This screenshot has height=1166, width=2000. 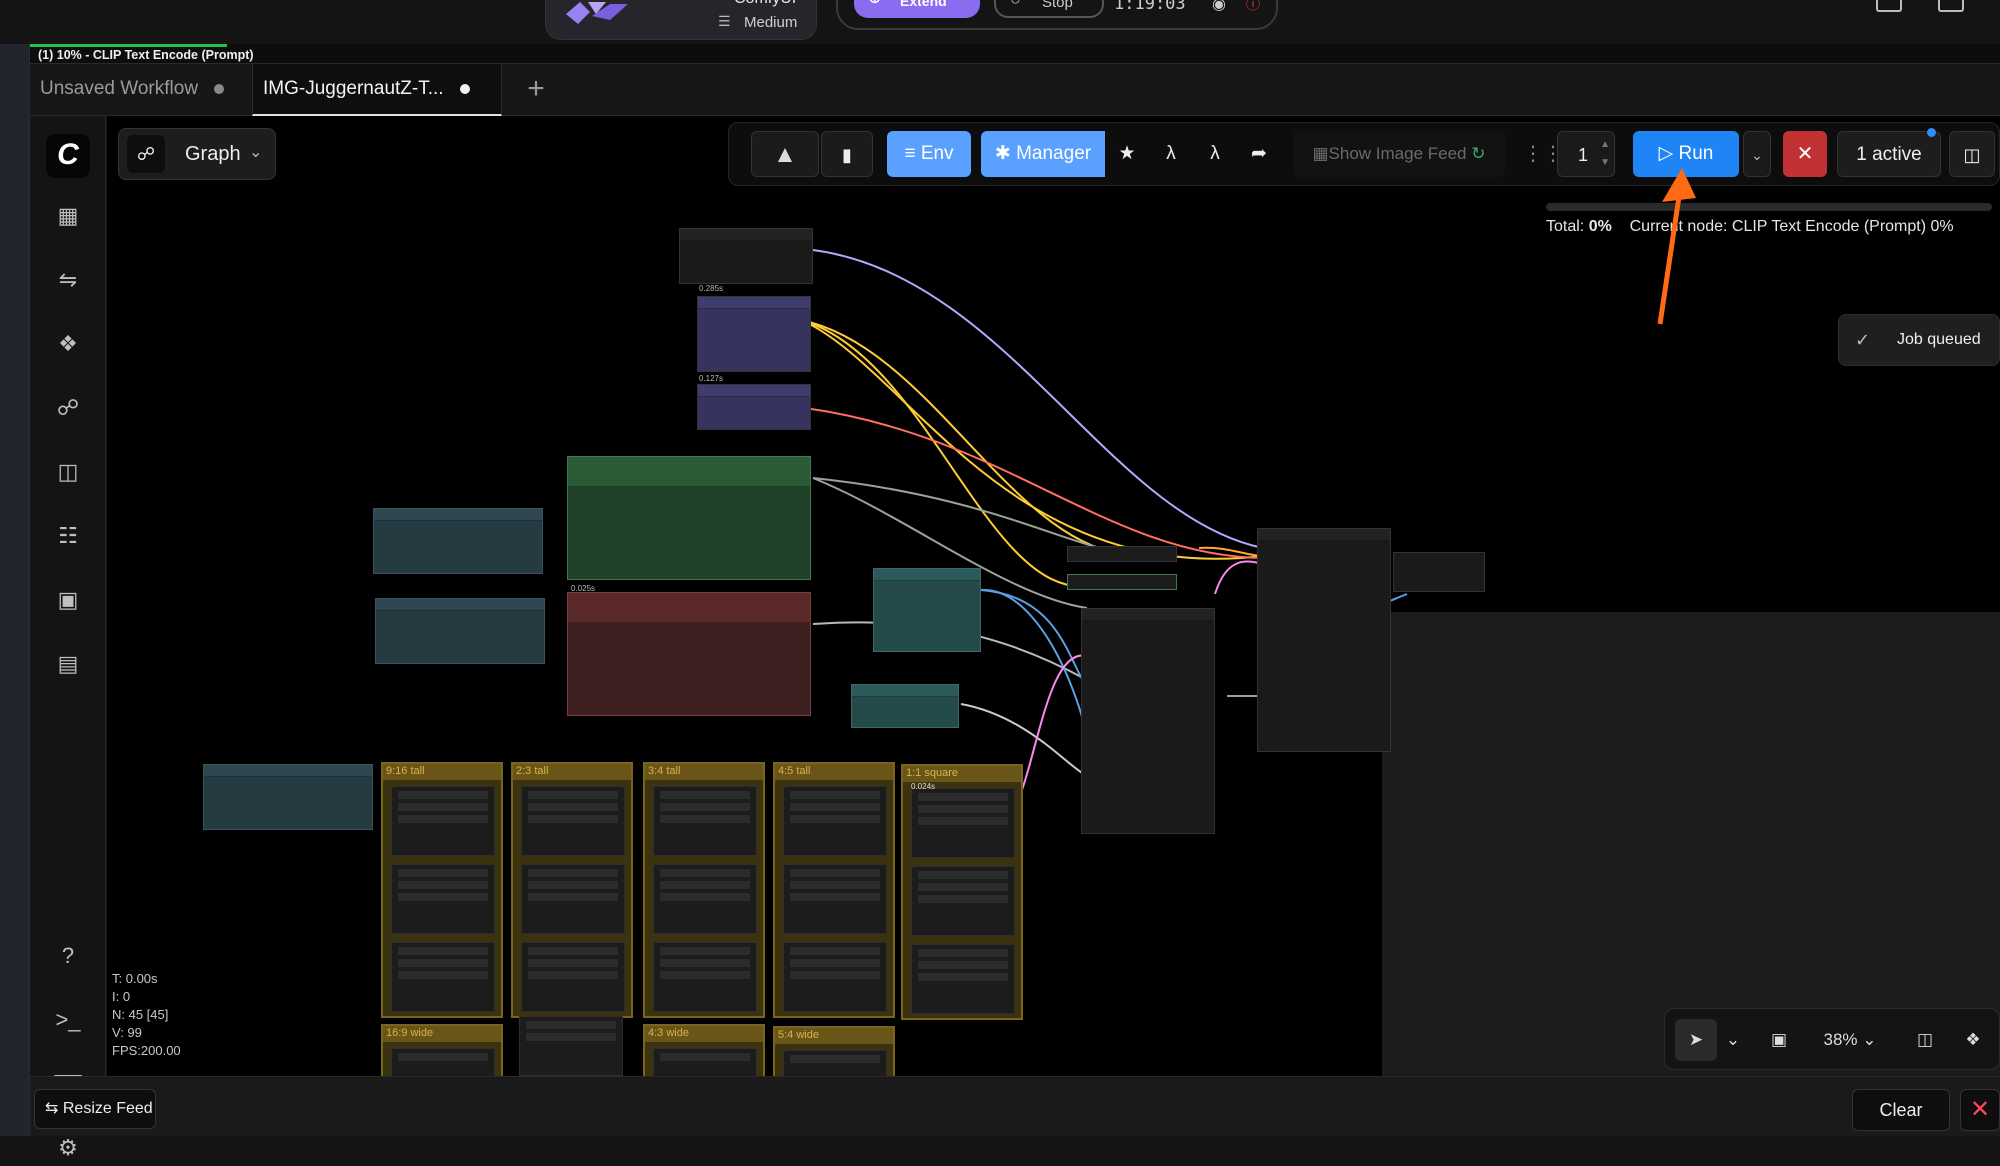 I want to click on clear-button: Clear, so click(x=1901, y=1110).